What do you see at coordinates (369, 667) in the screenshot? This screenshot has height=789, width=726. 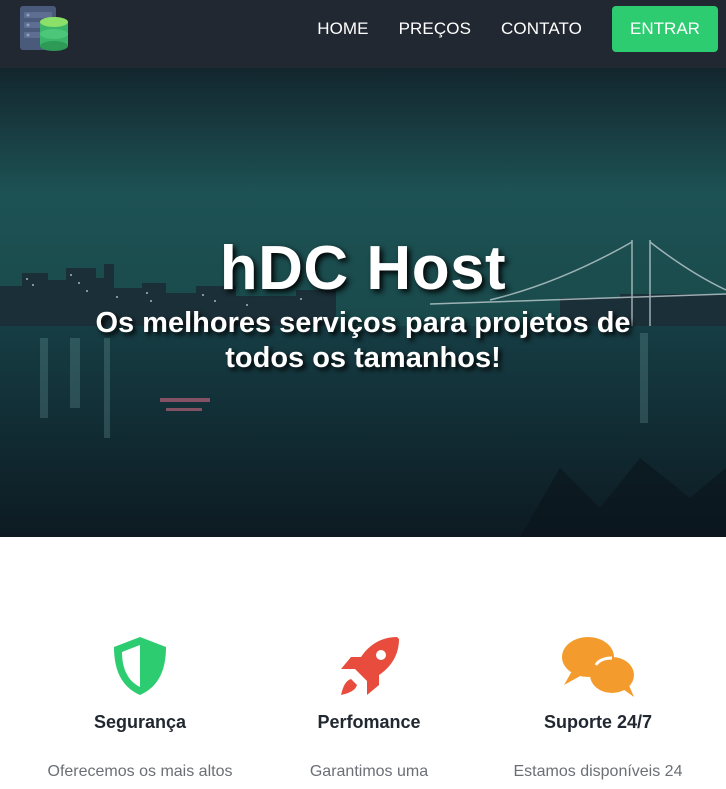 I see `rocket-icon` at bounding box center [369, 667].